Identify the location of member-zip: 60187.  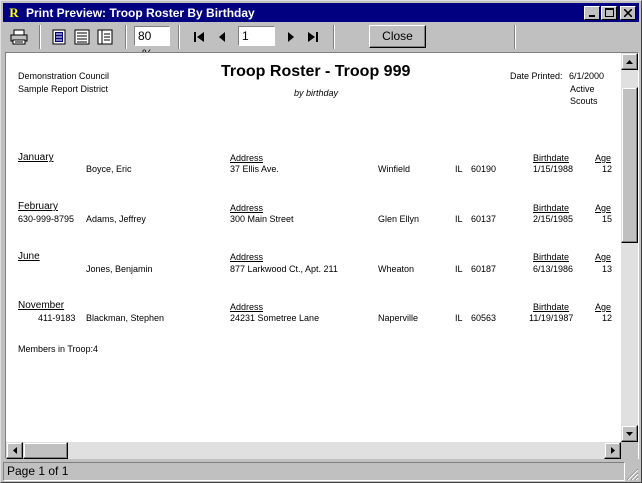
(484, 269).